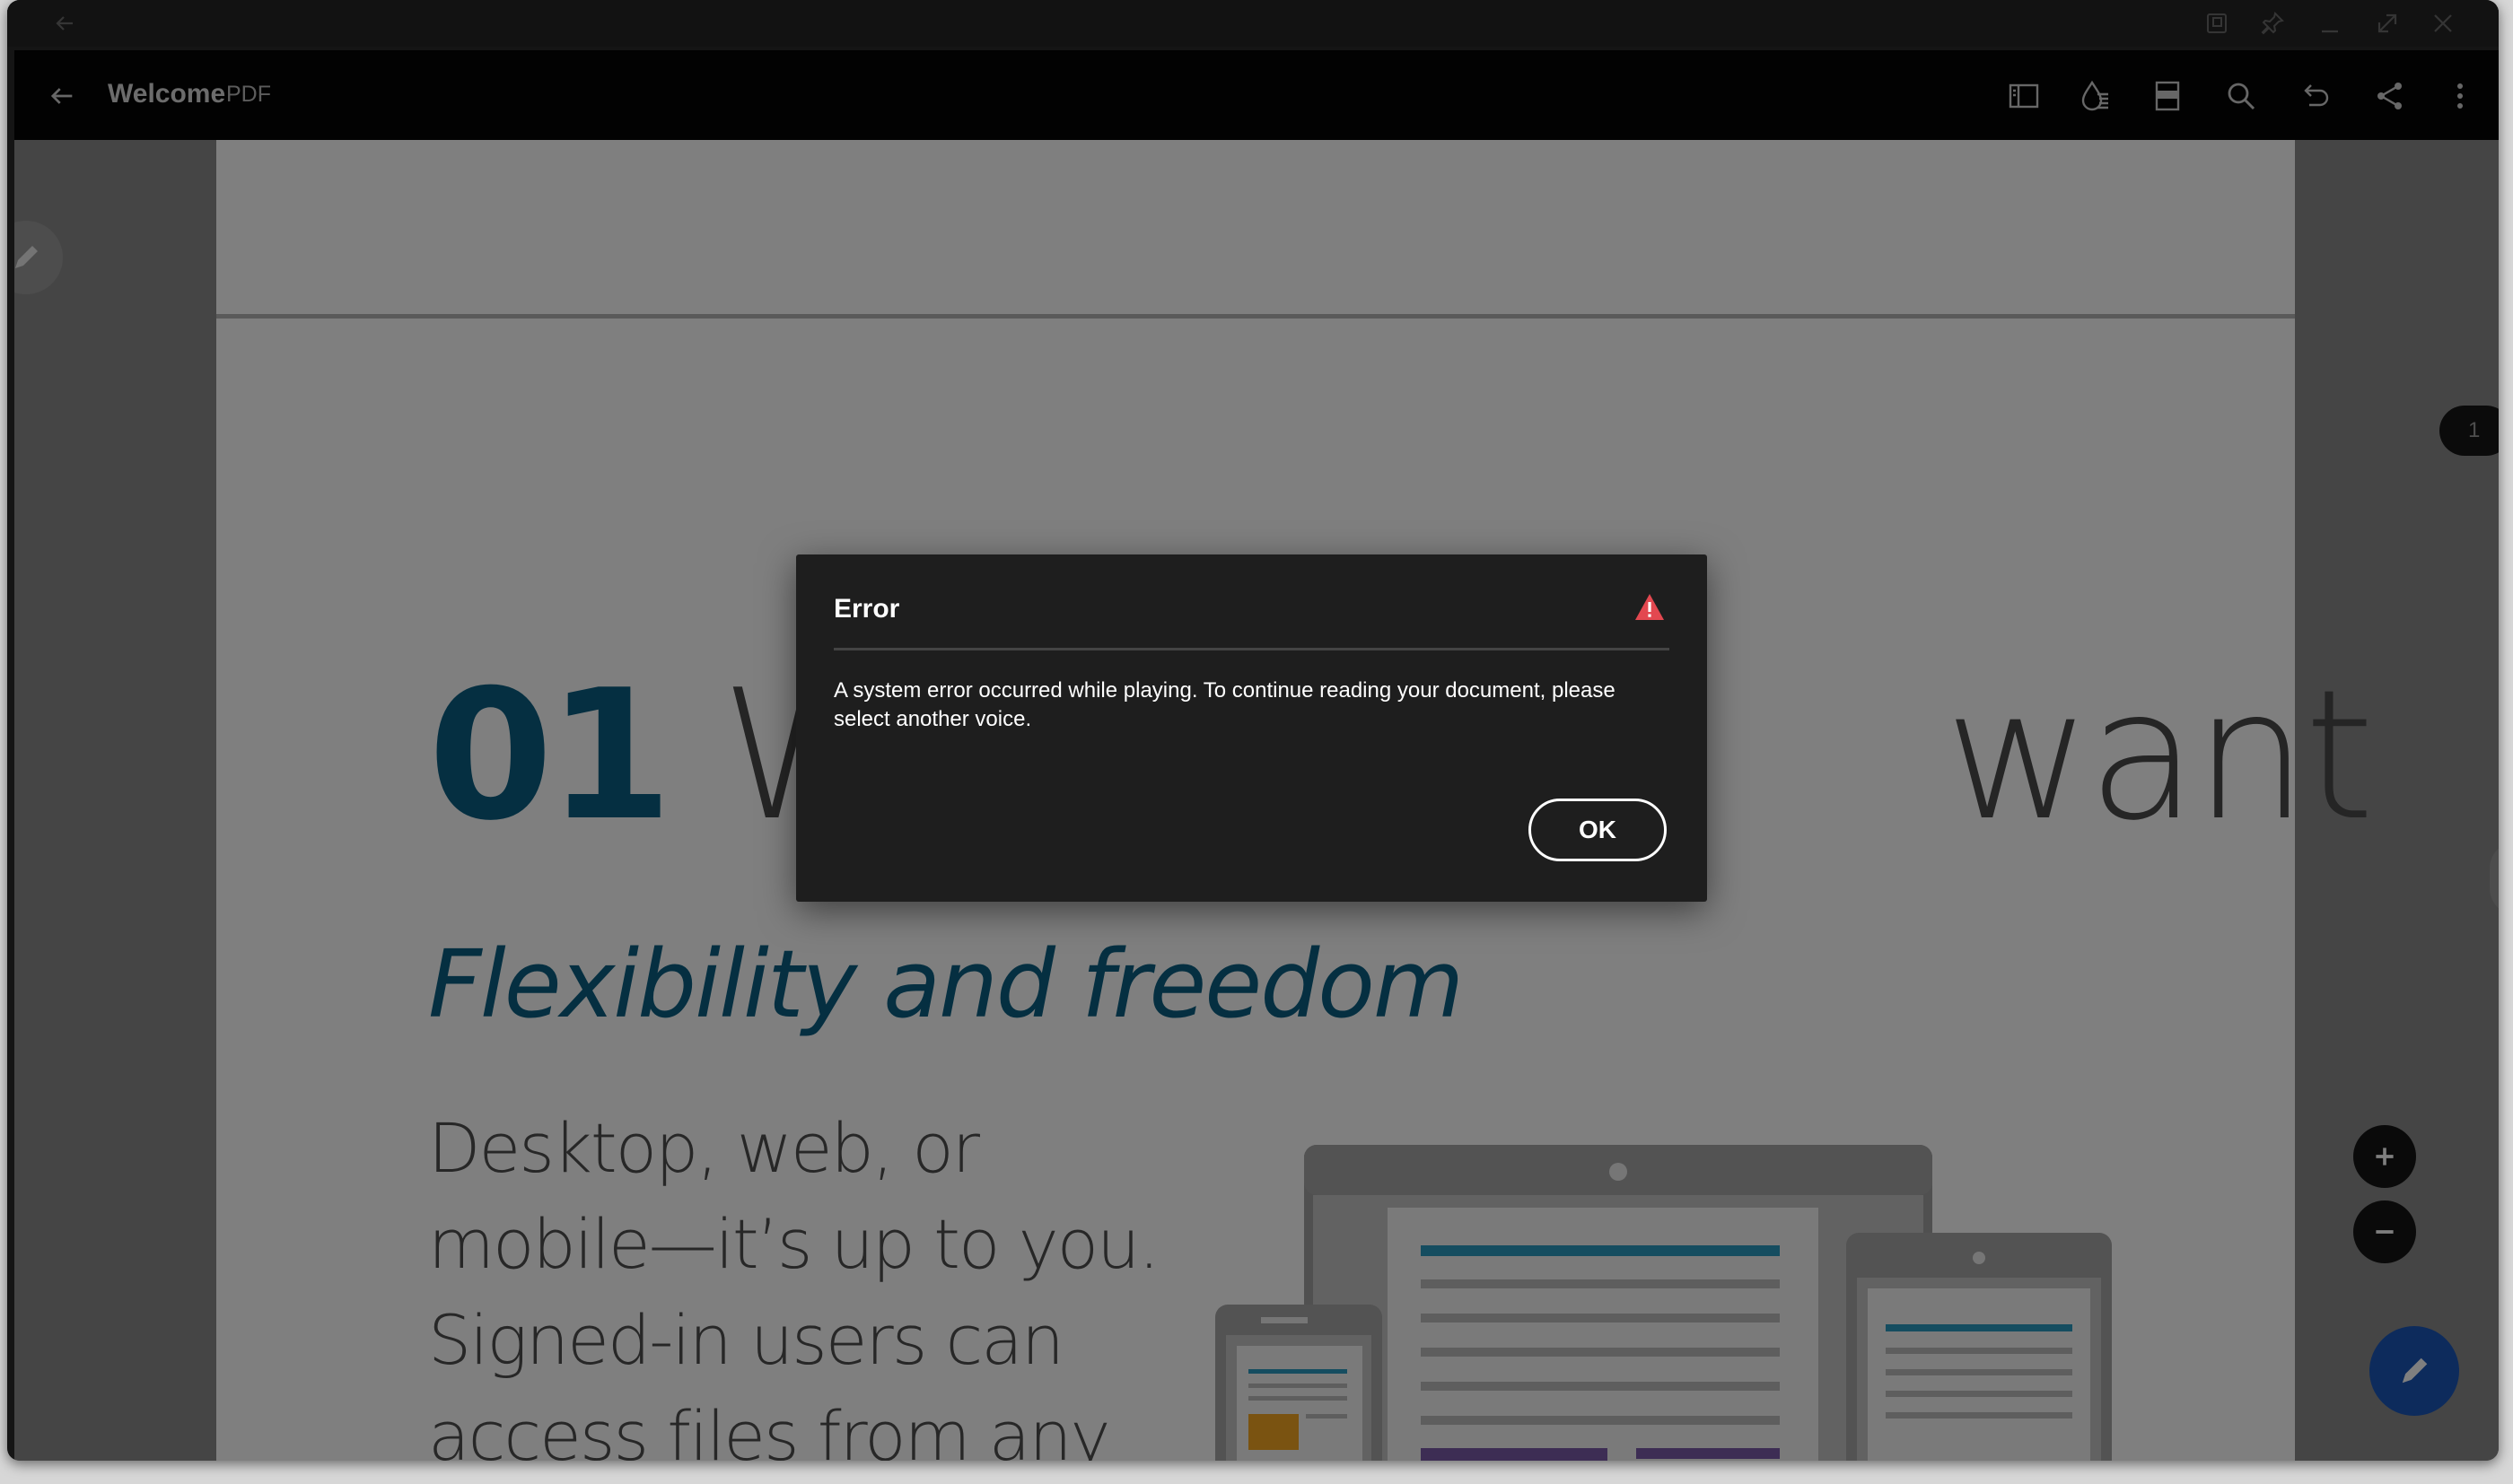 The width and height of the screenshot is (2513, 1484). Describe the element at coordinates (1251, 649) in the screenshot. I see `dialog-divider` at that location.